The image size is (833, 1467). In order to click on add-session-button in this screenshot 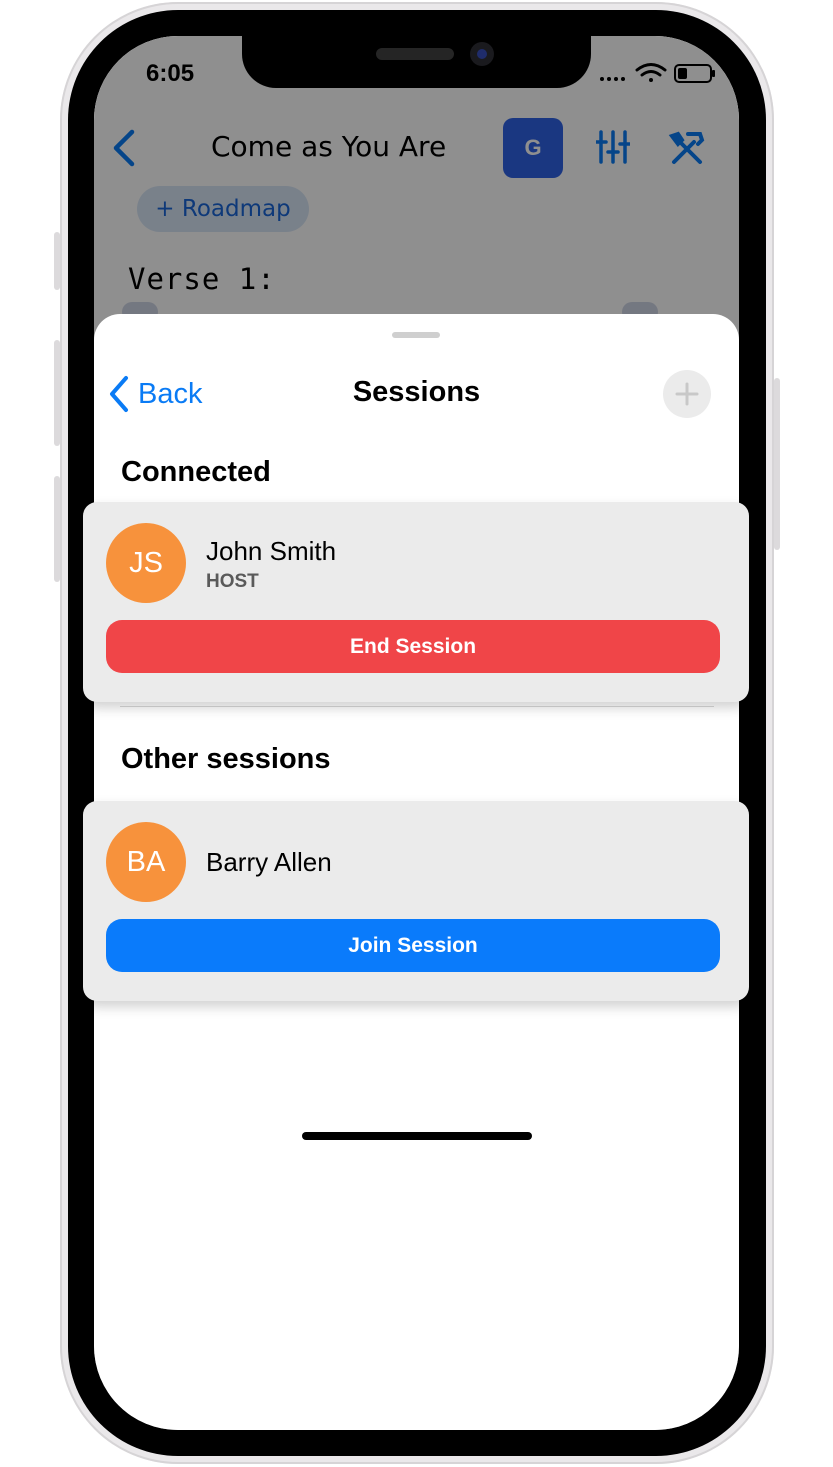, I will do `click(687, 394)`.